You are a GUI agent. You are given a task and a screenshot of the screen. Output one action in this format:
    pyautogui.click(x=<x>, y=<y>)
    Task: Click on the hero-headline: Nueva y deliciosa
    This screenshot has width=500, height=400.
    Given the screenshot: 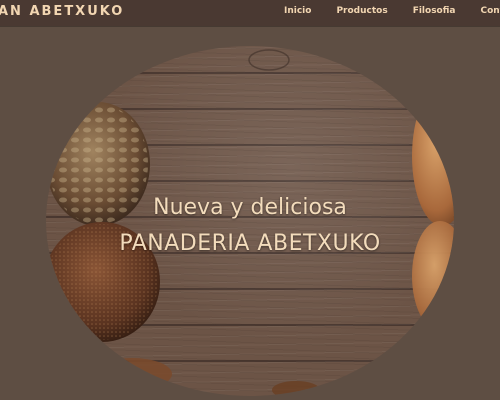 What is the action you would take?
    pyautogui.click(x=250, y=207)
    